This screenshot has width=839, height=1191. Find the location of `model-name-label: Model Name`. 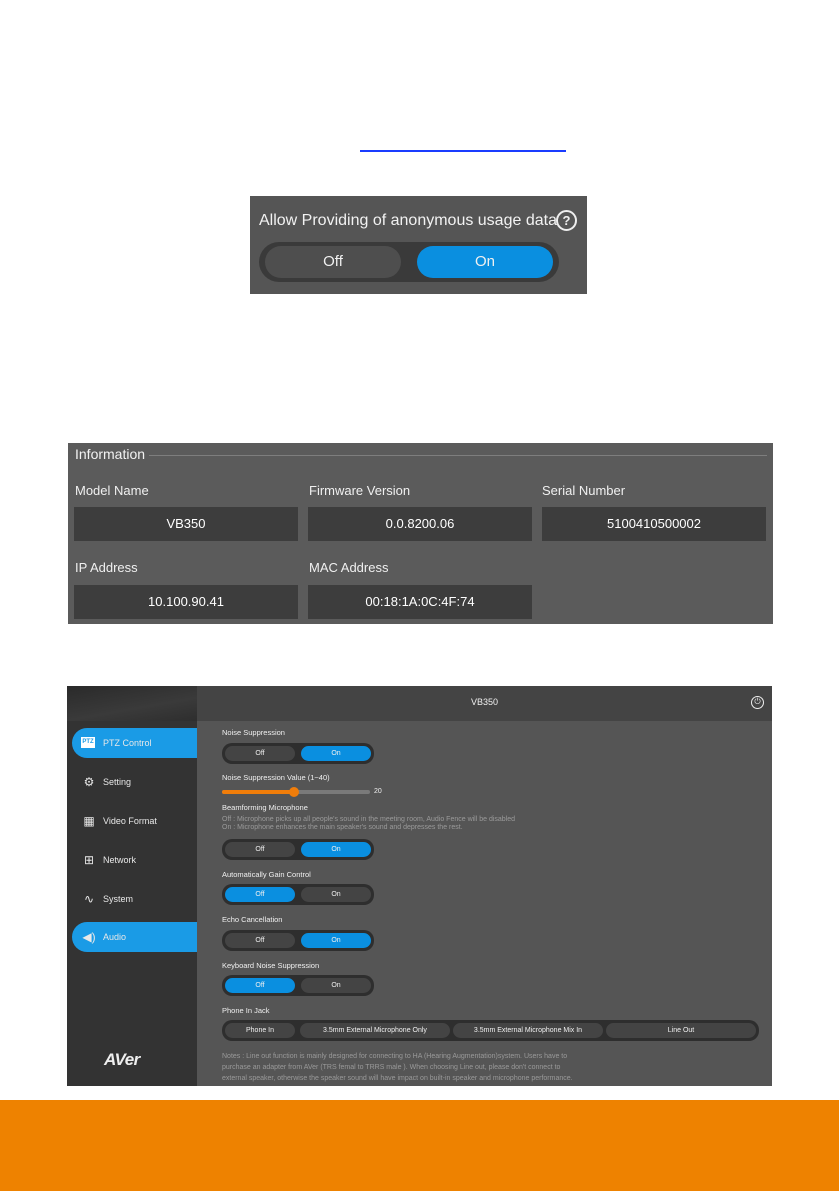

model-name-label: Model Name is located at coordinates (112, 490).